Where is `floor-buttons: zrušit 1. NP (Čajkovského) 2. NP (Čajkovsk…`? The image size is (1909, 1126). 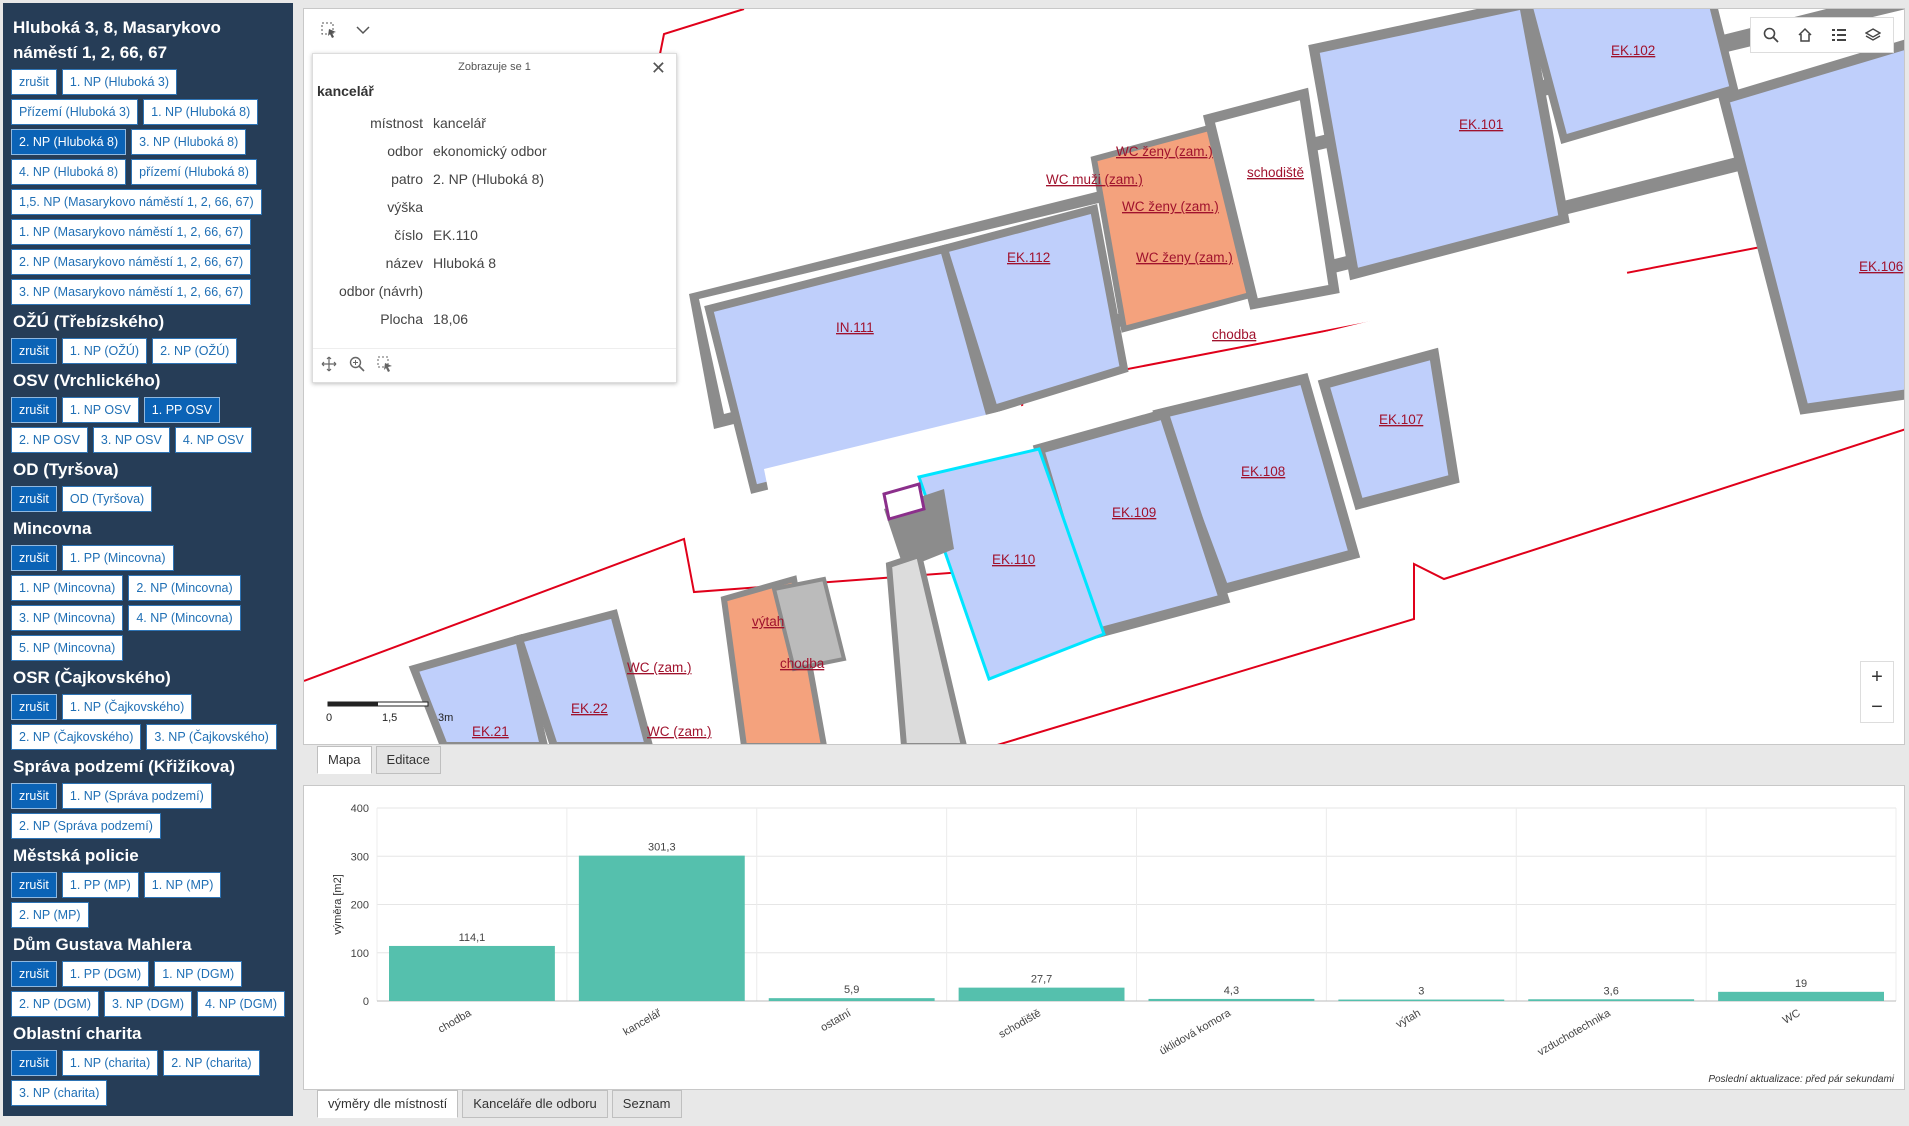
floor-buttons: zrušit 1. NP (Čajkovského) 2. NP (Čajkovsk… is located at coordinates (148, 722).